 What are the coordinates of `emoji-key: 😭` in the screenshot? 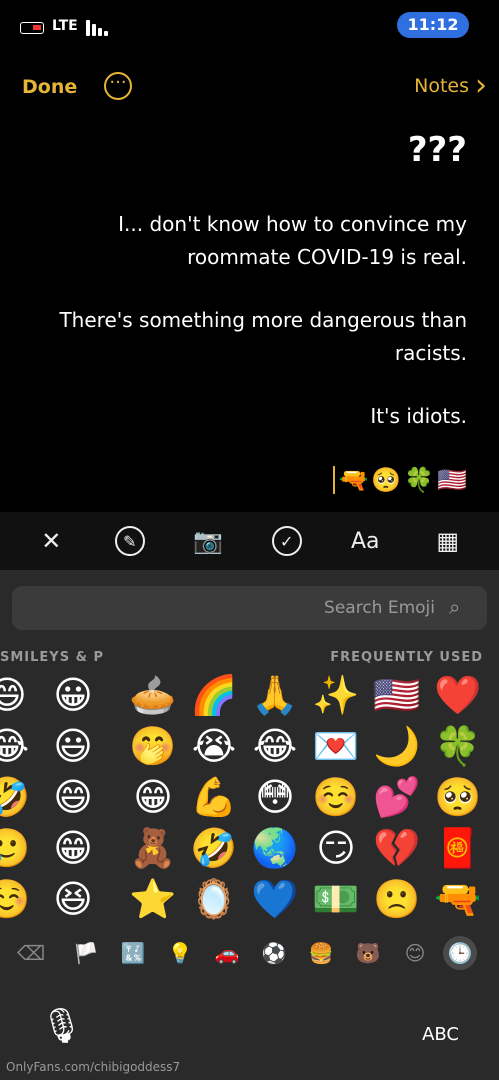 It's located at (214, 746).